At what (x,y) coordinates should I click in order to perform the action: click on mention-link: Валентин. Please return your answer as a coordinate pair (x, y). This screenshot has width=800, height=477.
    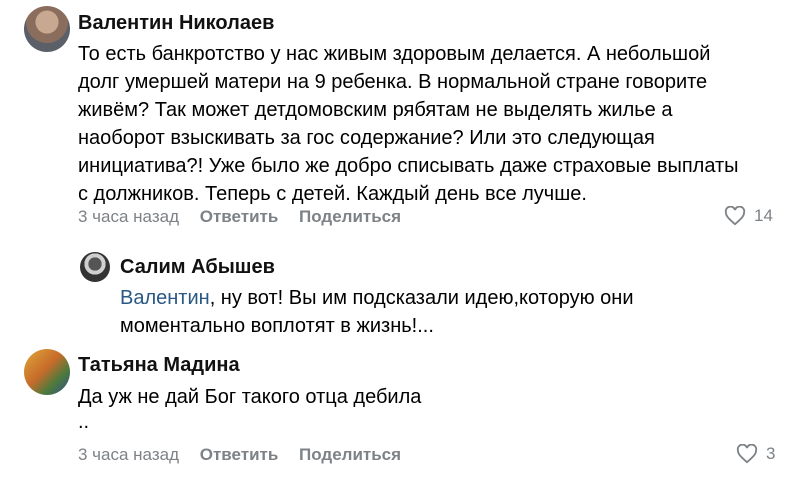
    Looking at the image, I should click on (165, 298).